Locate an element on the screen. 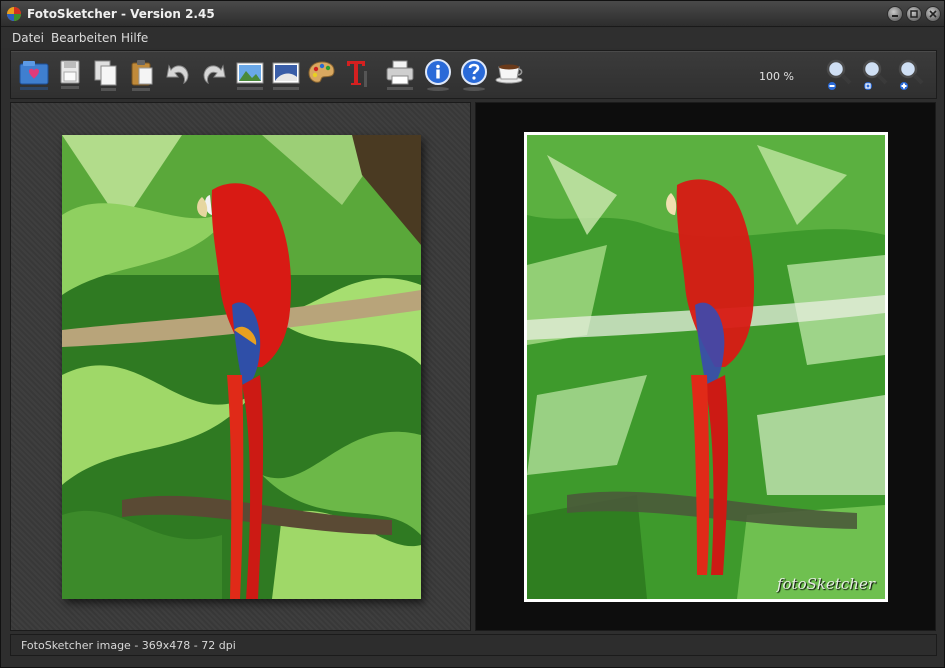 This screenshot has width=945, height=668. donate-button is located at coordinates (510, 75).